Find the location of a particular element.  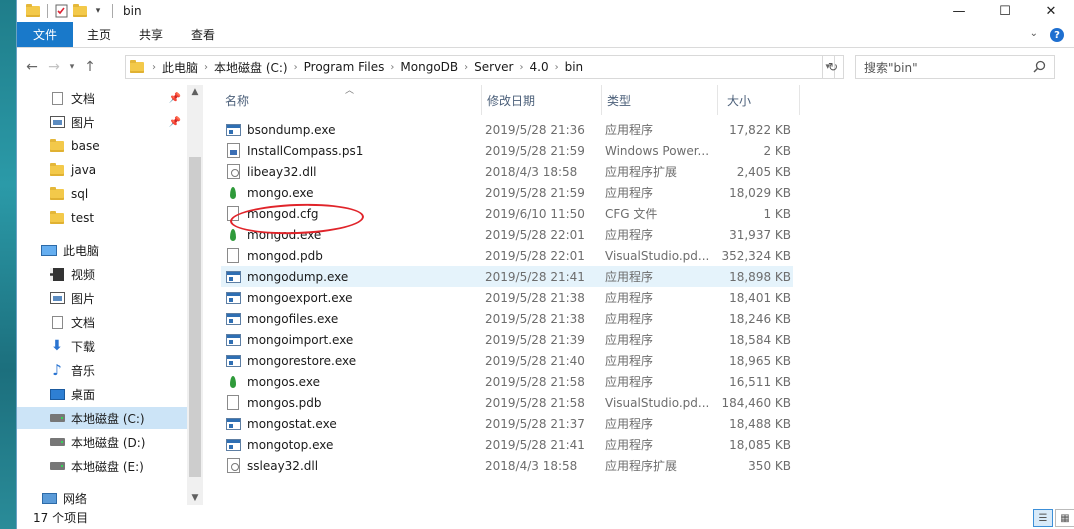

folder-icon is located at coordinates (33, 11).